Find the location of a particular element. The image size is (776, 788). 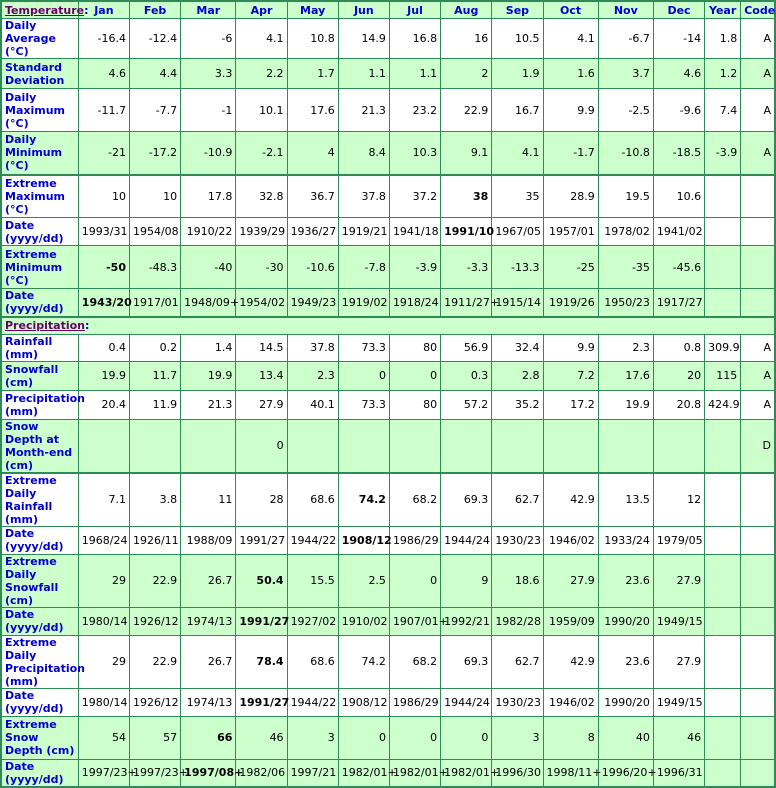

cell-jan: 19.9 is located at coordinates (103, 375).